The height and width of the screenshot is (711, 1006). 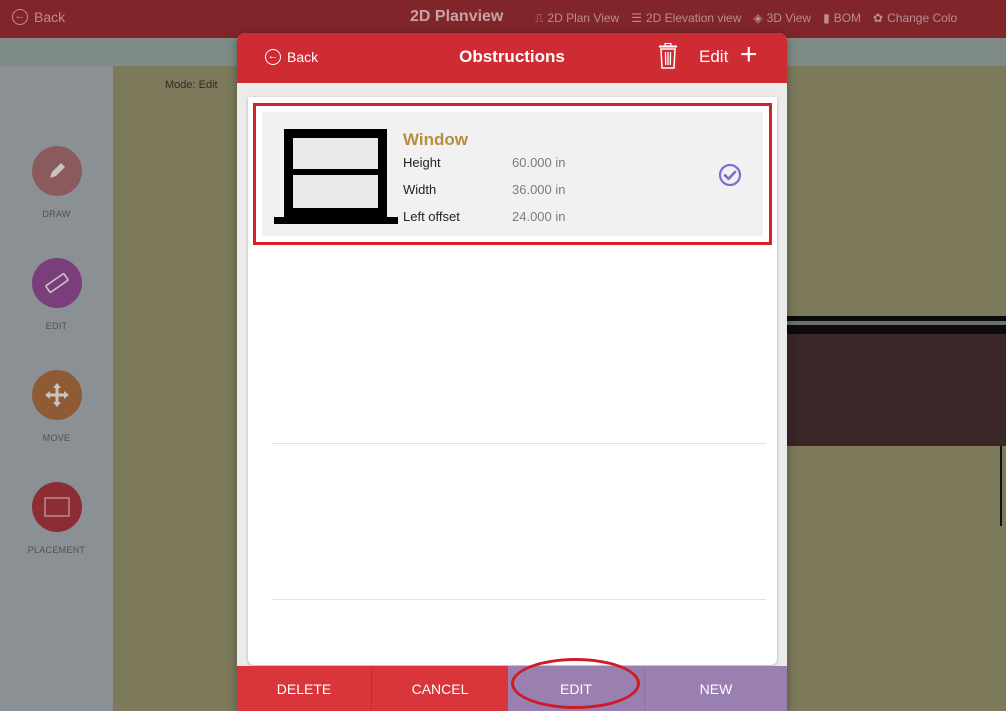 What do you see at coordinates (484, 168) in the screenshot?
I see `prop-row-height: Height 60.000 in` at bounding box center [484, 168].